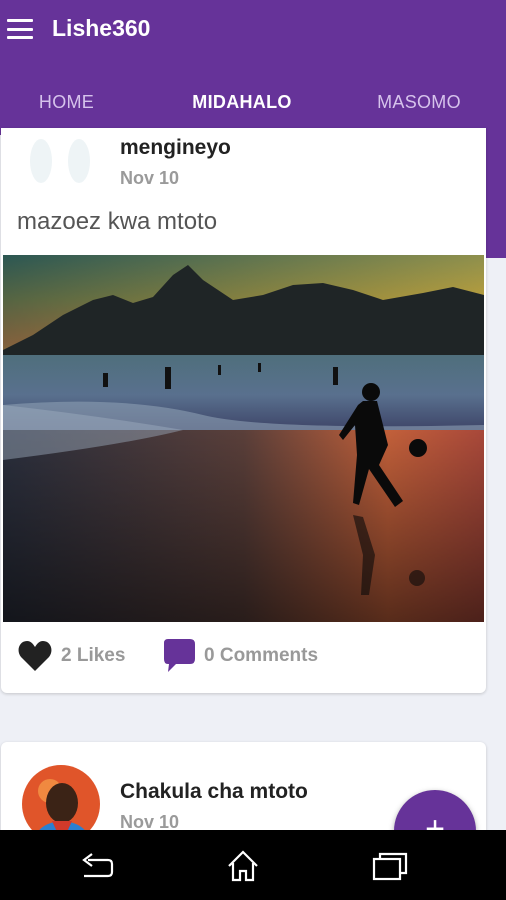 The height and width of the screenshot is (900, 506). I want to click on home-icon, so click(243, 866).